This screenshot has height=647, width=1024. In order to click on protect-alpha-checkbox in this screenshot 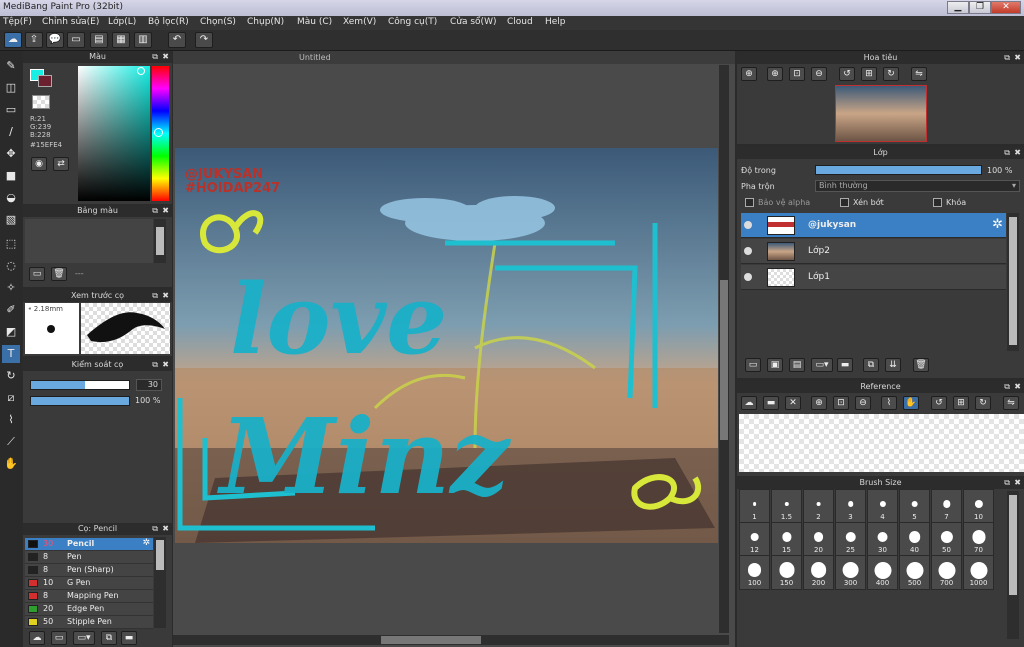, I will do `click(749, 202)`.